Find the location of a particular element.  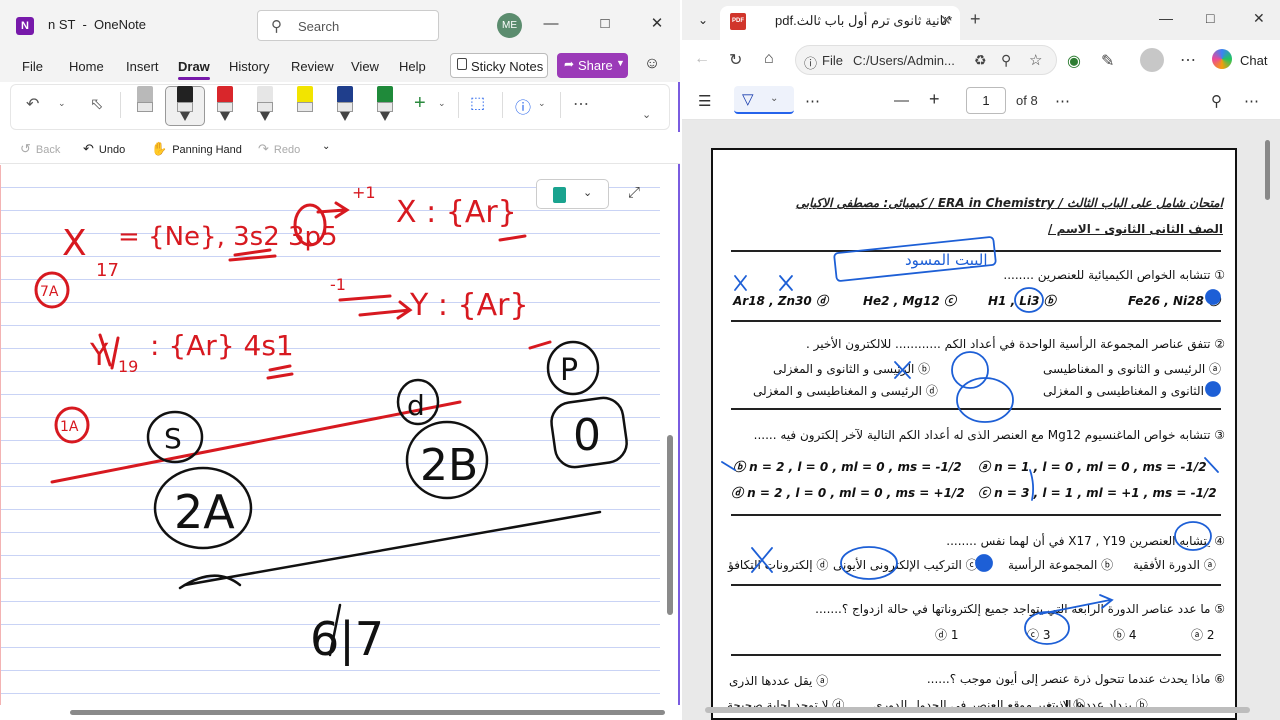

extension-globe-icon: ◉ is located at coordinates (1074, 61).